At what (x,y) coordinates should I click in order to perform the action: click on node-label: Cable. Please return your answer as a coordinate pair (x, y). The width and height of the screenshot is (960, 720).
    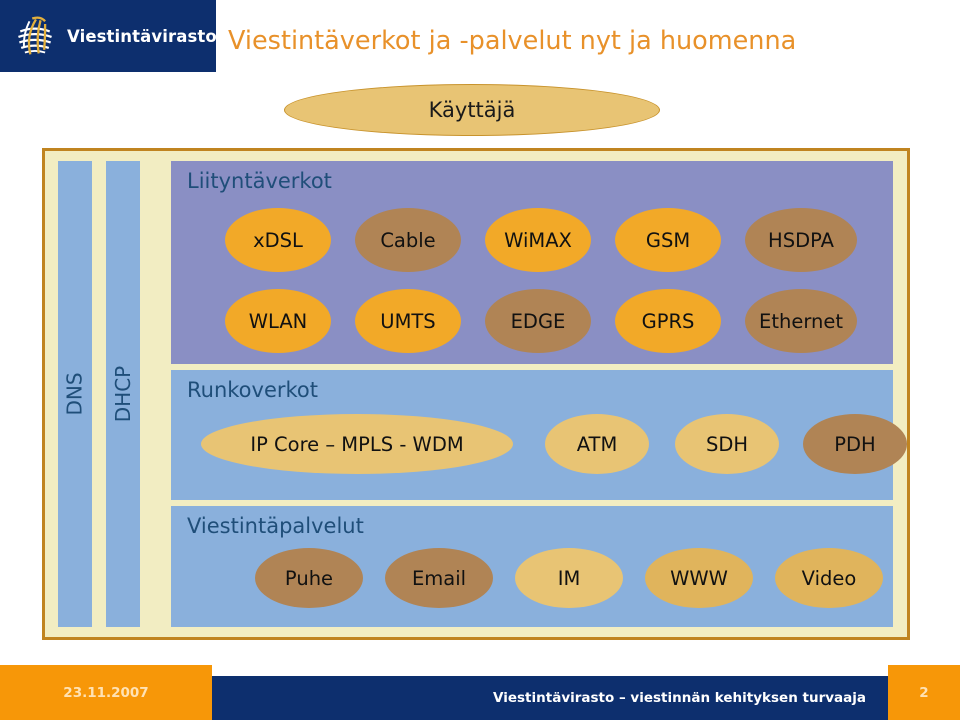
    Looking at the image, I should click on (408, 240).